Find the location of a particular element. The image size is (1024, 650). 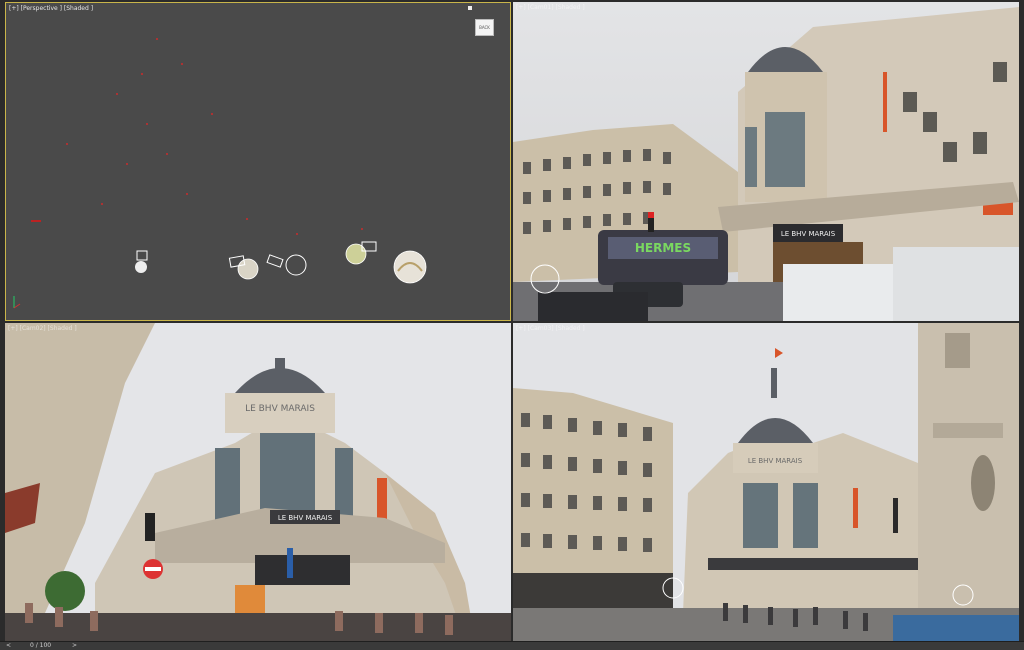

viewport-label: [+] [Cam03] [Shaded ] is located at coordinates (550, 328).